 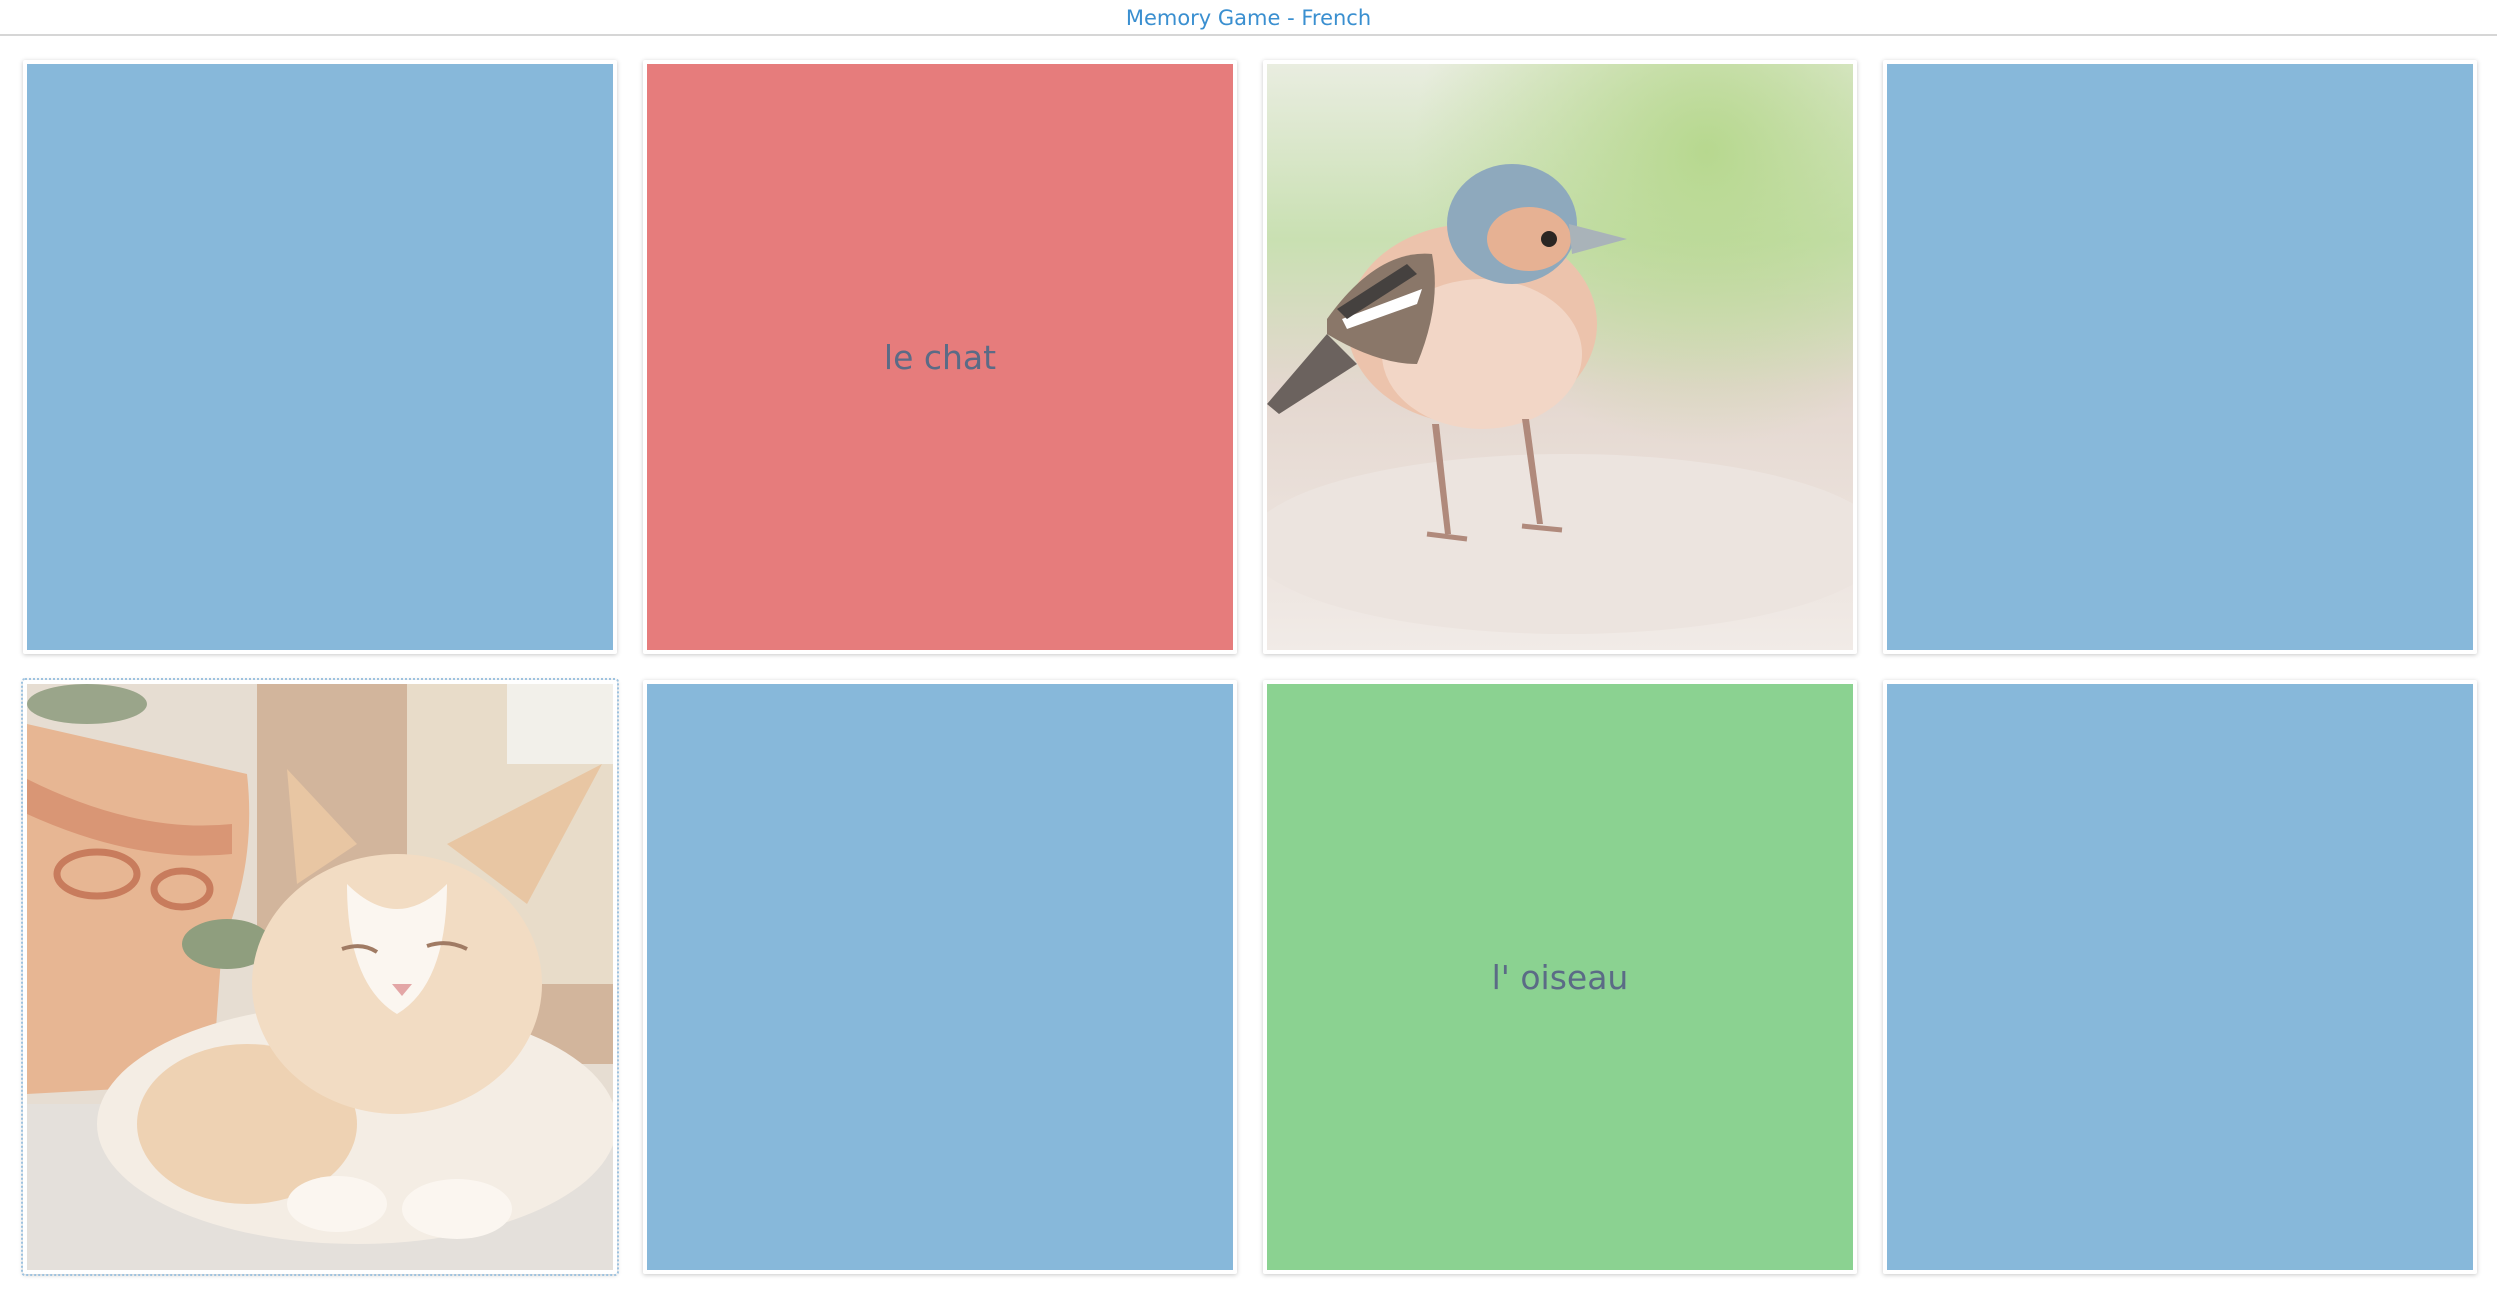 I want to click on memory-card-7: l' oiseau, so click(x=1560, y=977).